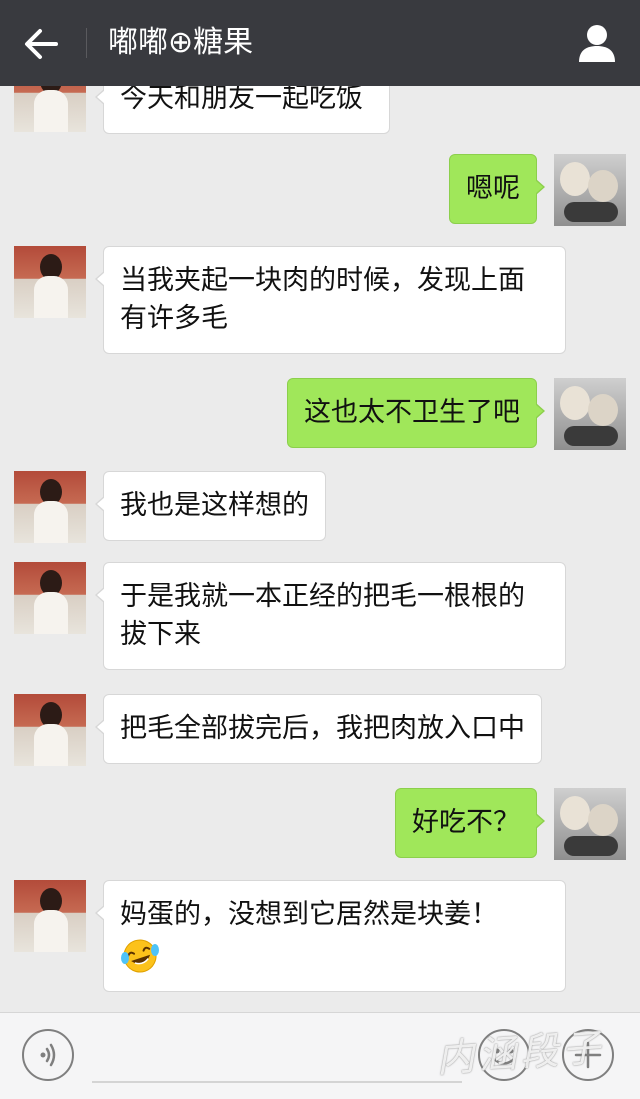 The image size is (640, 1099). What do you see at coordinates (214, 505) in the screenshot?
I see `message-text: 我也是这样想的` at bounding box center [214, 505].